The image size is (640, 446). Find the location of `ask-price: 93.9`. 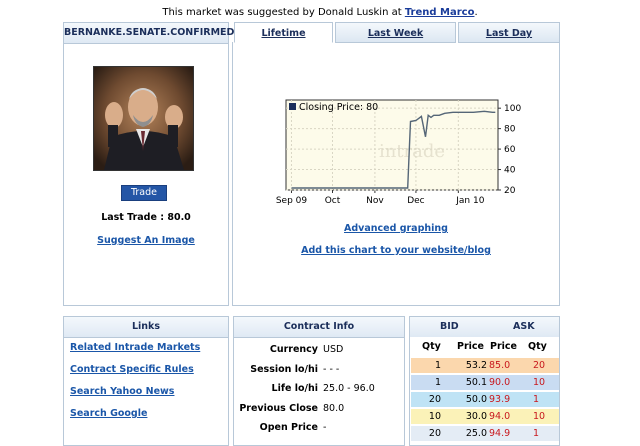

ask-price: 93.9 is located at coordinates (500, 399).